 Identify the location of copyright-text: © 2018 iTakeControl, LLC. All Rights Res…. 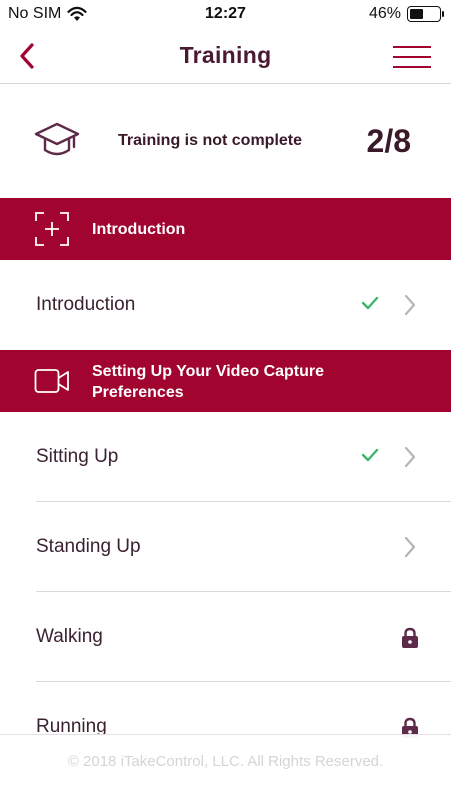
(225, 761).